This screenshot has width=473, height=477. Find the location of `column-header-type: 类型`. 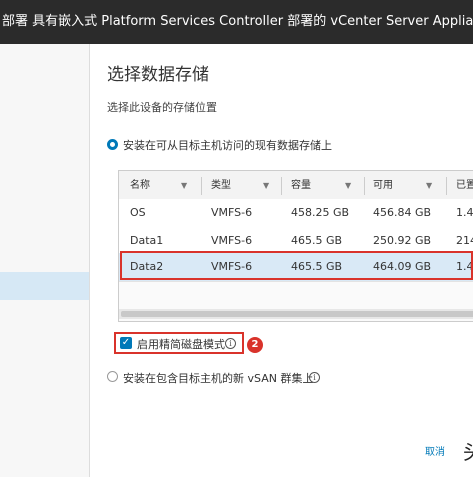

column-header-type: 类型 is located at coordinates (221, 186).